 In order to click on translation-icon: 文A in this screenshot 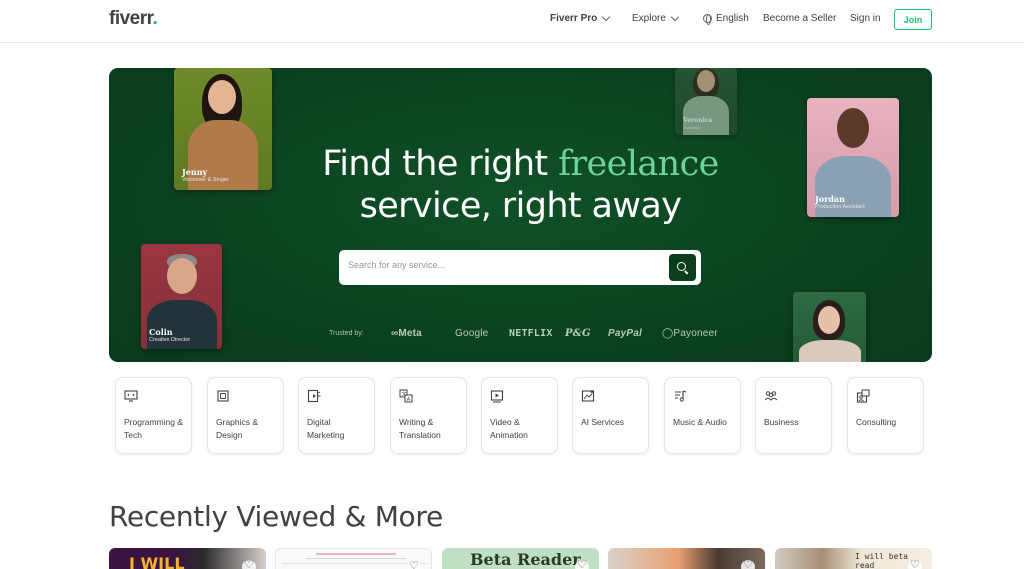, I will do `click(406, 396)`.